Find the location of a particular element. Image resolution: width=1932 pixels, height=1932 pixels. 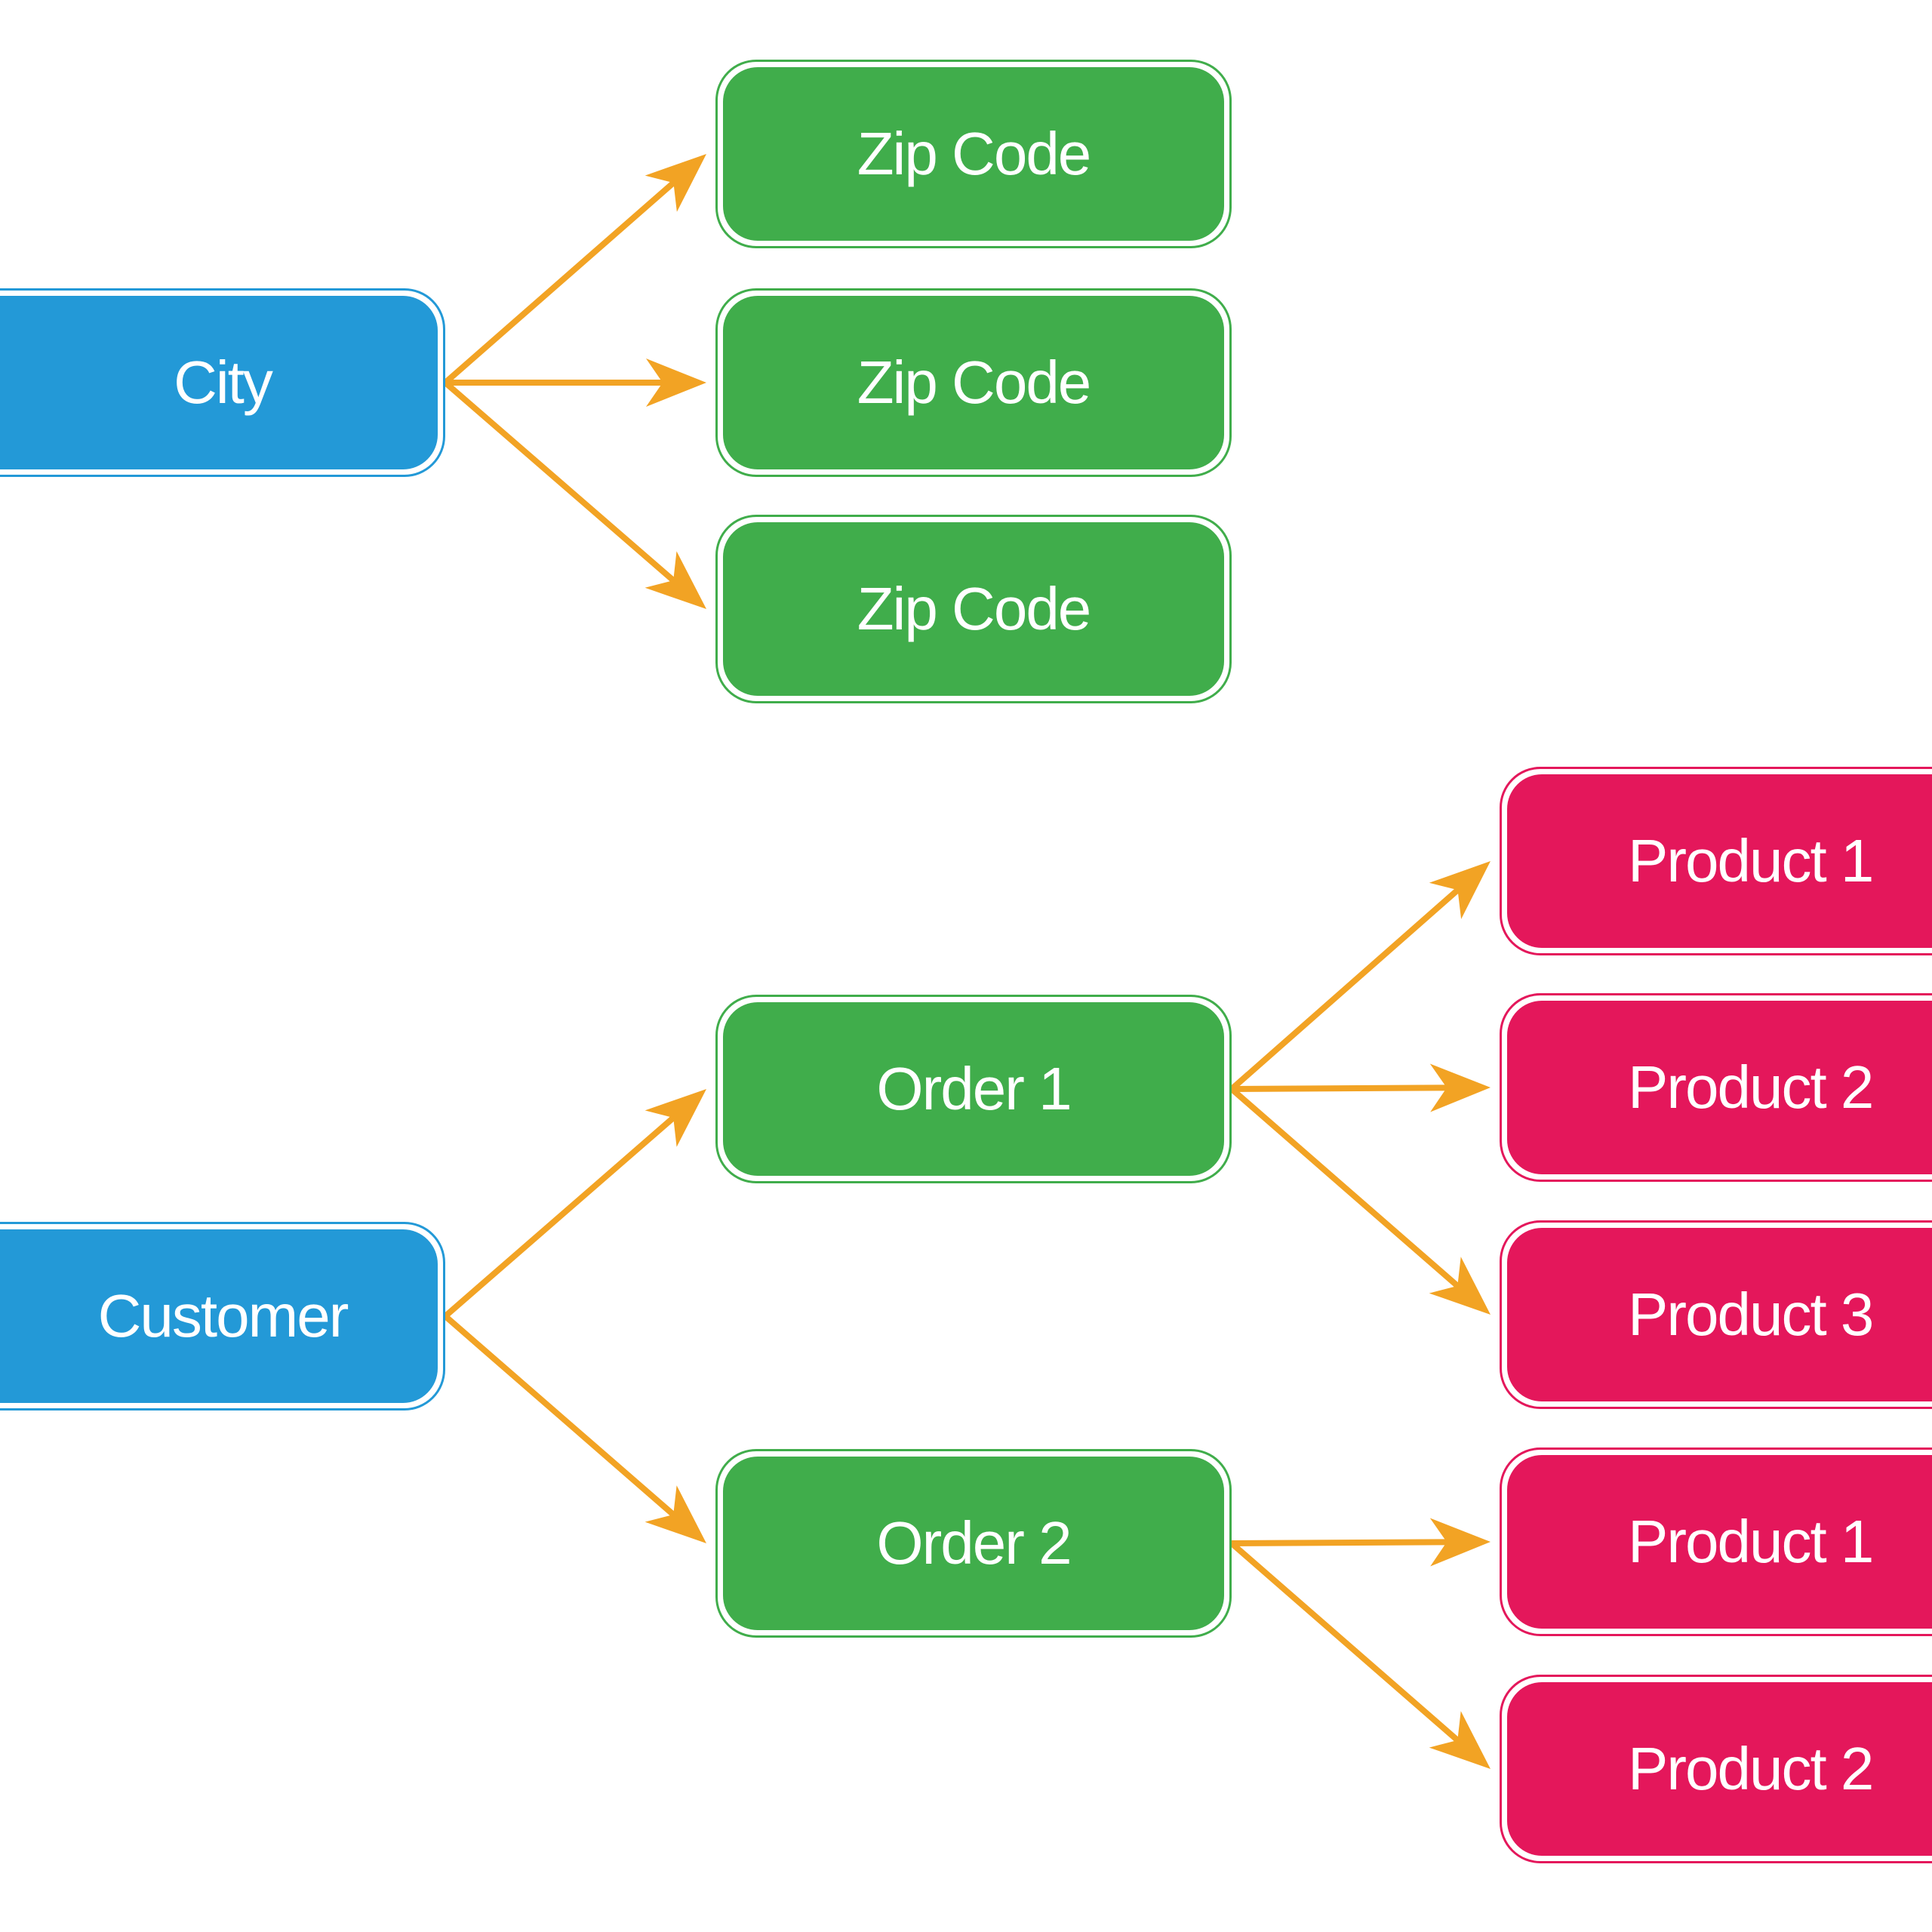

node-order-2-product-2: Product 2 is located at coordinates (1716, 1769).